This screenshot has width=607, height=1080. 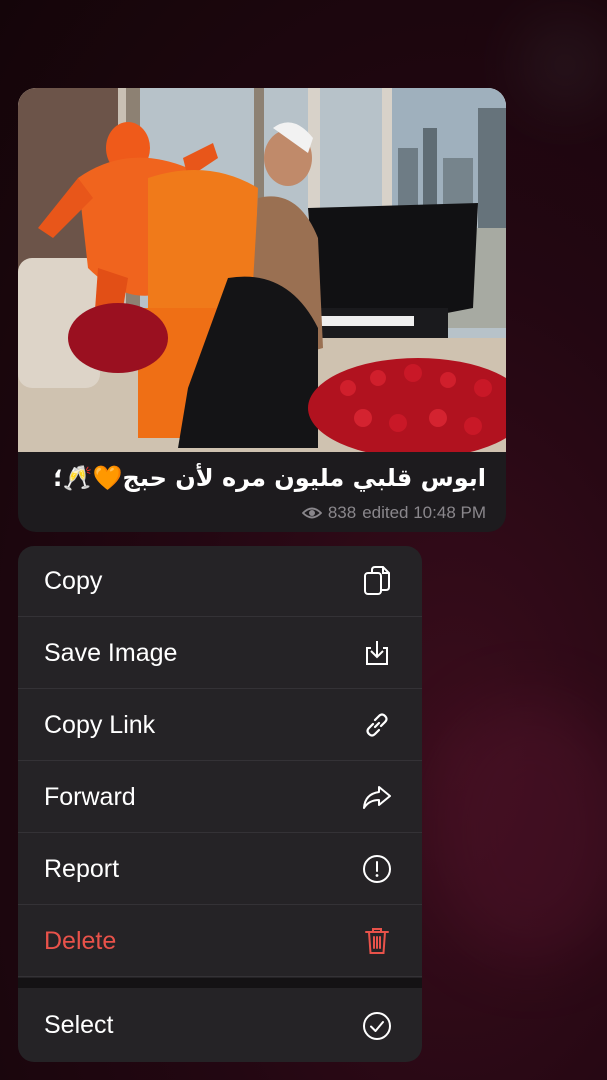 I want to click on link-icon, so click(x=377, y=725).